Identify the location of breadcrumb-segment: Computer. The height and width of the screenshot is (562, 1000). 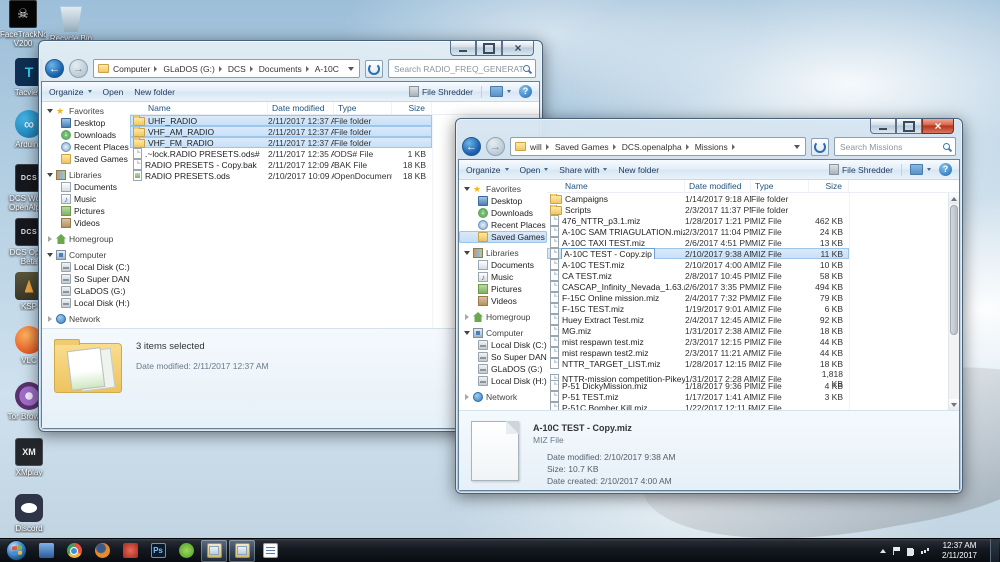
(137, 69).